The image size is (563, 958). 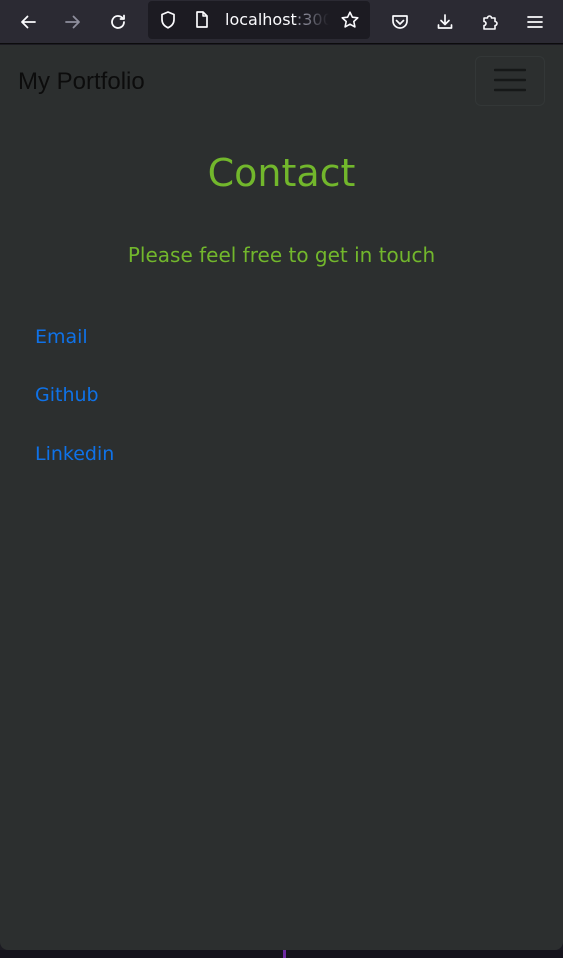 I want to click on url-bar: localhost:3000, so click(x=259, y=20).